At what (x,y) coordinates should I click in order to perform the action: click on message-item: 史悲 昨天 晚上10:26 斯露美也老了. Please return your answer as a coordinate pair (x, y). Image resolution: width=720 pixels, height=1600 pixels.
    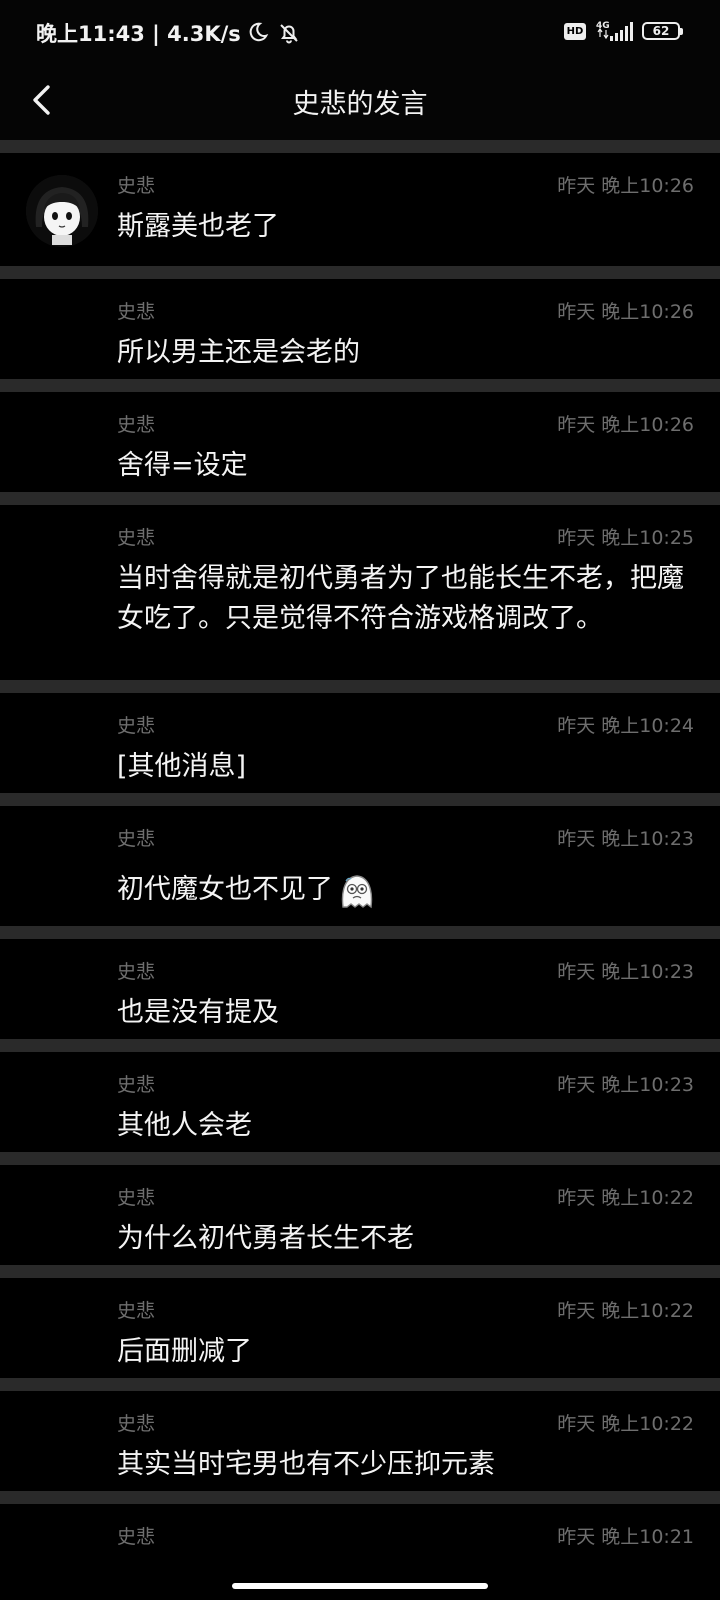
    Looking at the image, I should click on (360, 209).